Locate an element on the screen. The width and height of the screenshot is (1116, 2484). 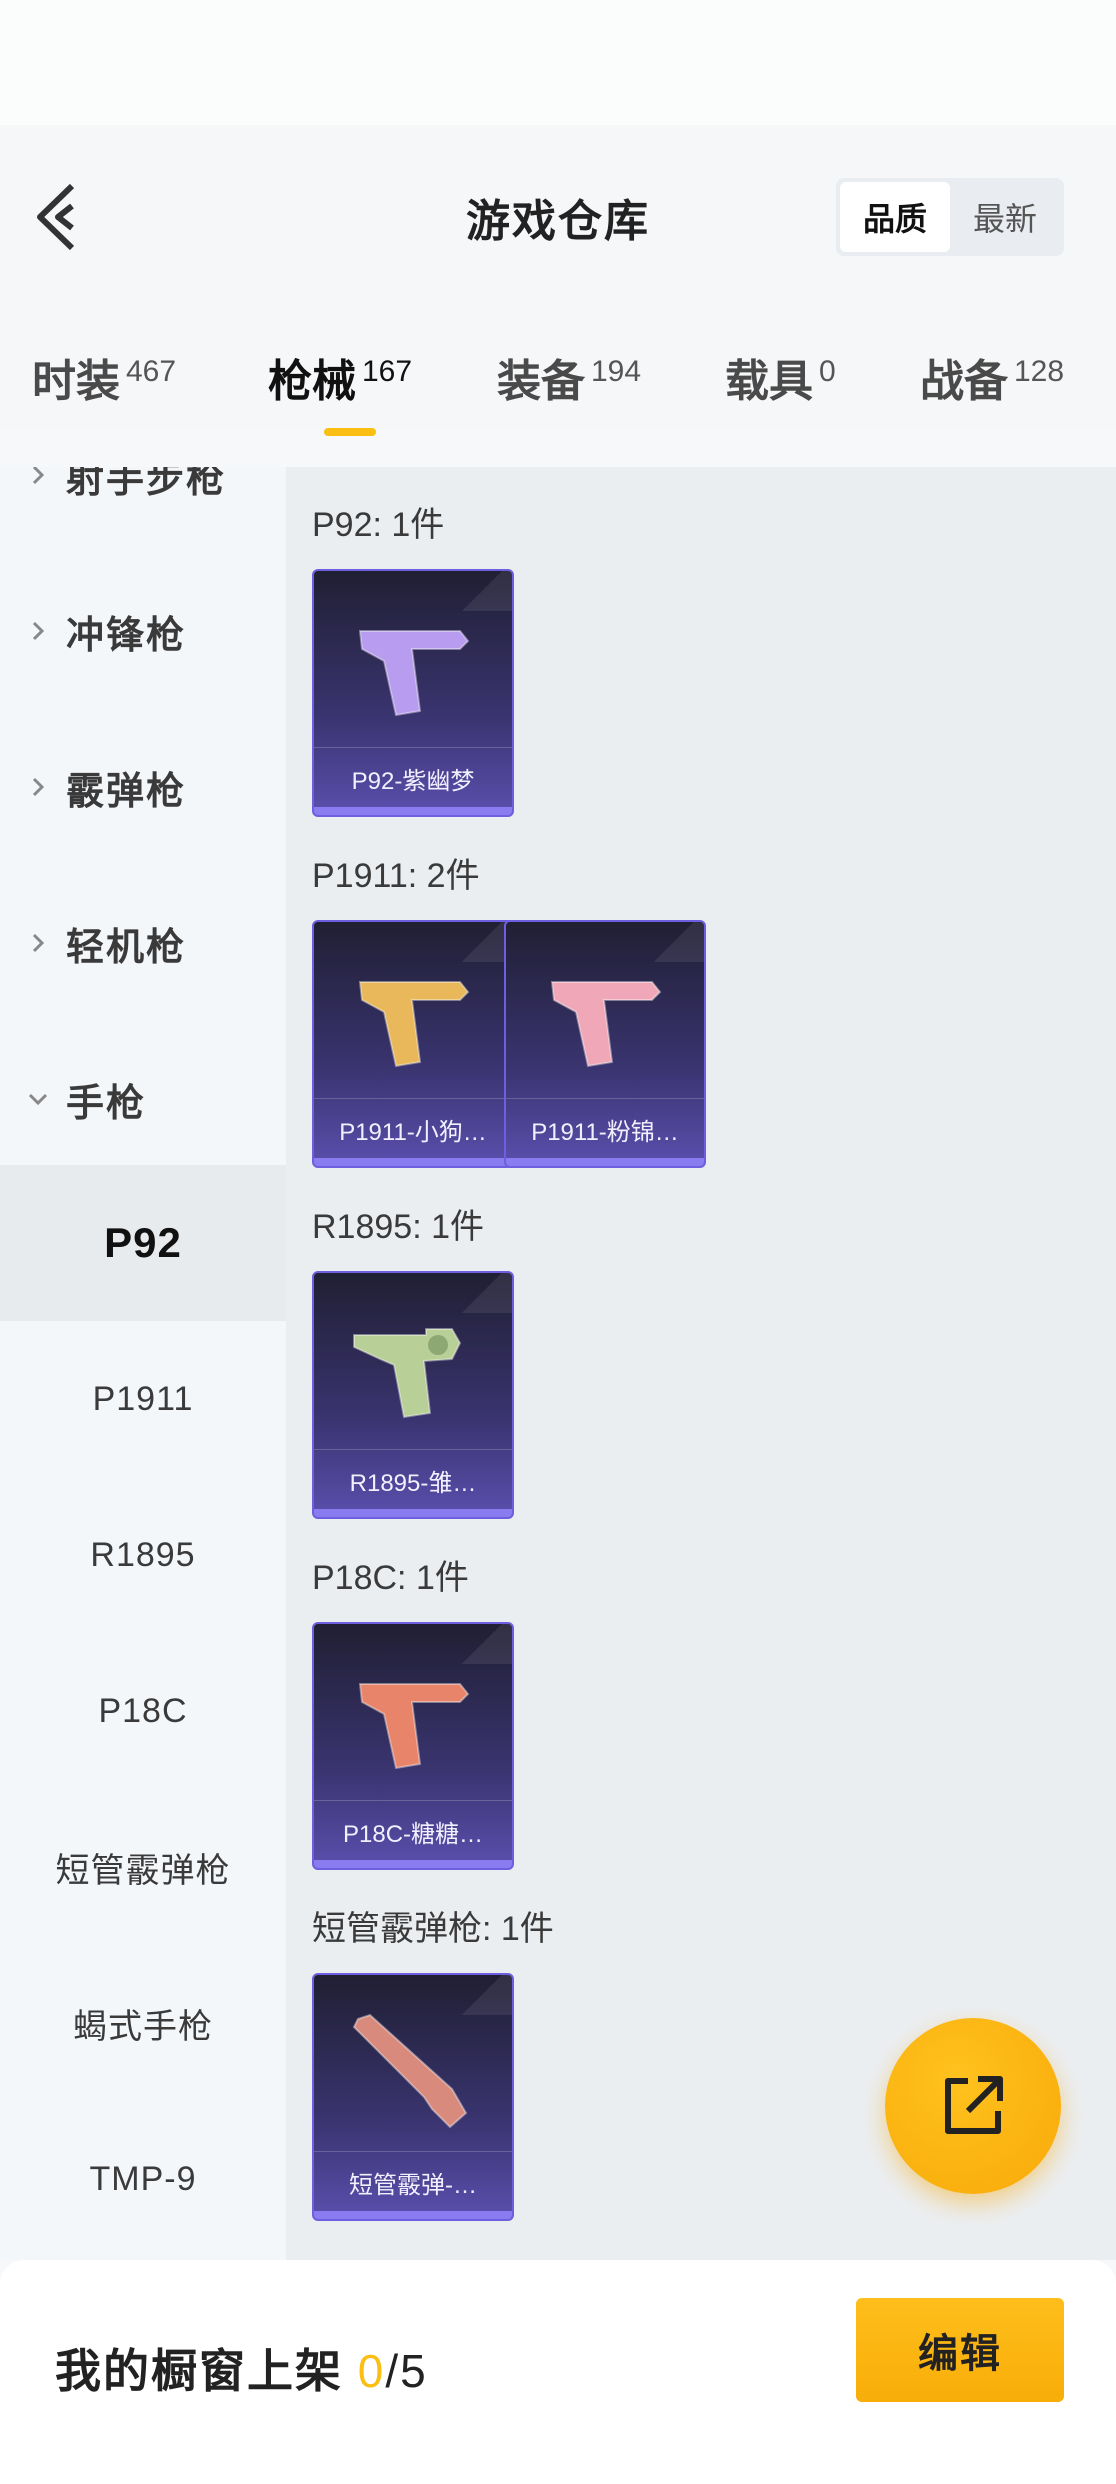
sort-latest-button: 最新 is located at coordinates (1005, 217).